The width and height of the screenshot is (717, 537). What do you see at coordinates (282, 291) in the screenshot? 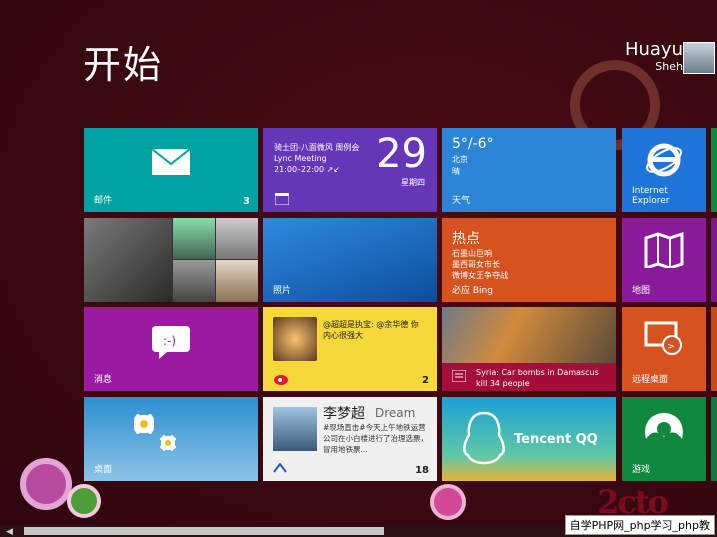
I see `tile-label: 照片` at bounding box center [282, 291].